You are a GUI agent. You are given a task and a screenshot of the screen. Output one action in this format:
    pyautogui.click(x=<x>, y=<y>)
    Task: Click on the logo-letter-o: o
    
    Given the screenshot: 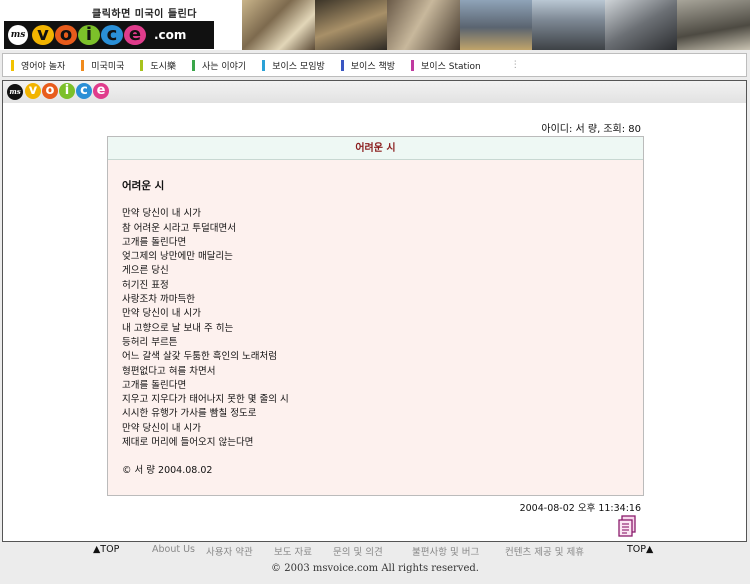 What is the action you would take?
    pyautogui.click(x=66, y=35)
    